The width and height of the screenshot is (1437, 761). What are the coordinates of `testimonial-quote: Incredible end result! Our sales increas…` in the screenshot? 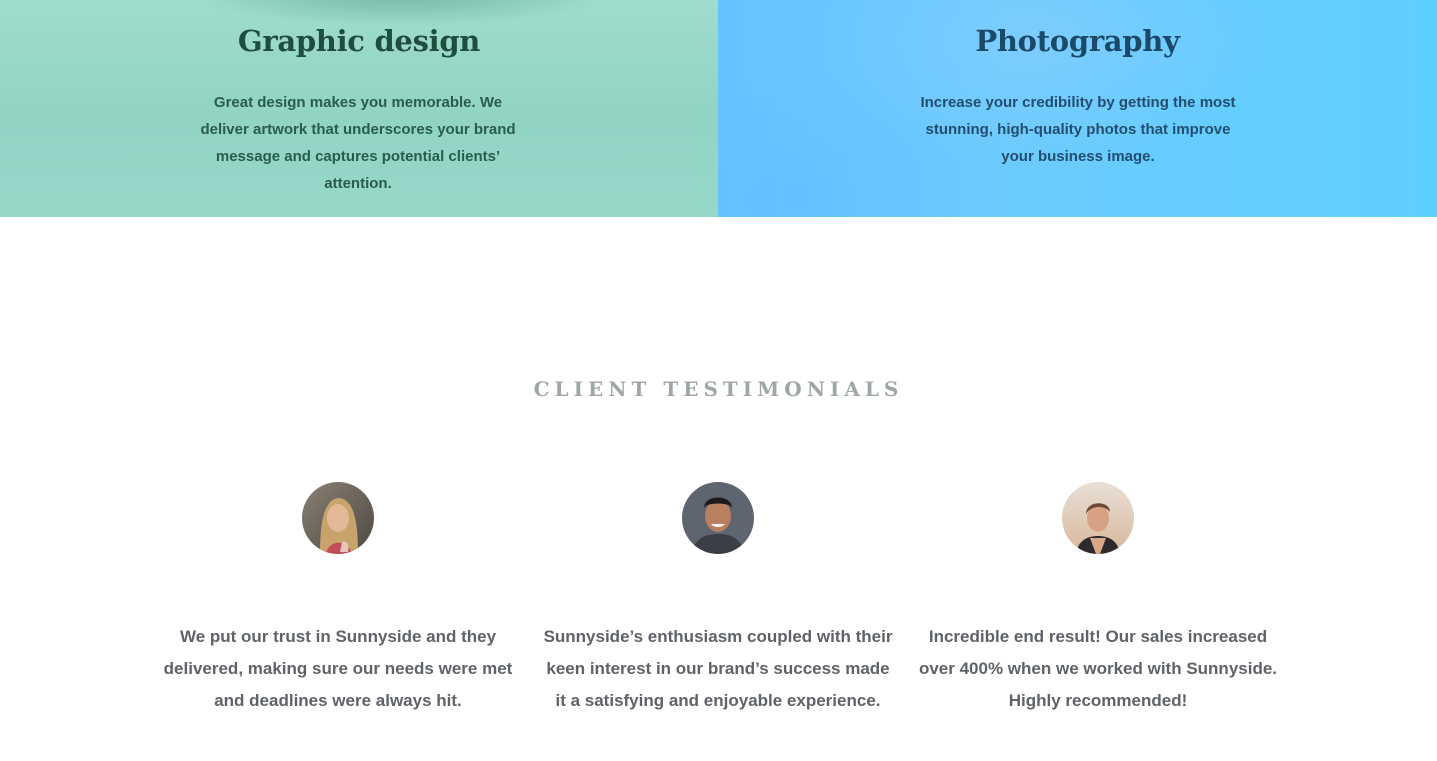 It's located at (1098, 668).